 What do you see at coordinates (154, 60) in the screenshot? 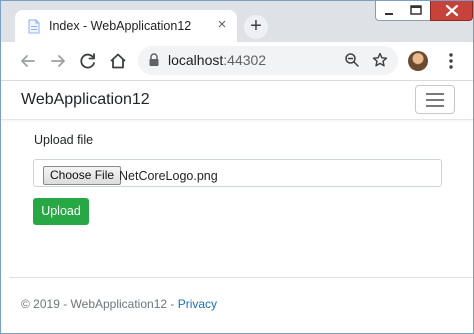
I see `lock-icon` at bounding box center [154, 60].